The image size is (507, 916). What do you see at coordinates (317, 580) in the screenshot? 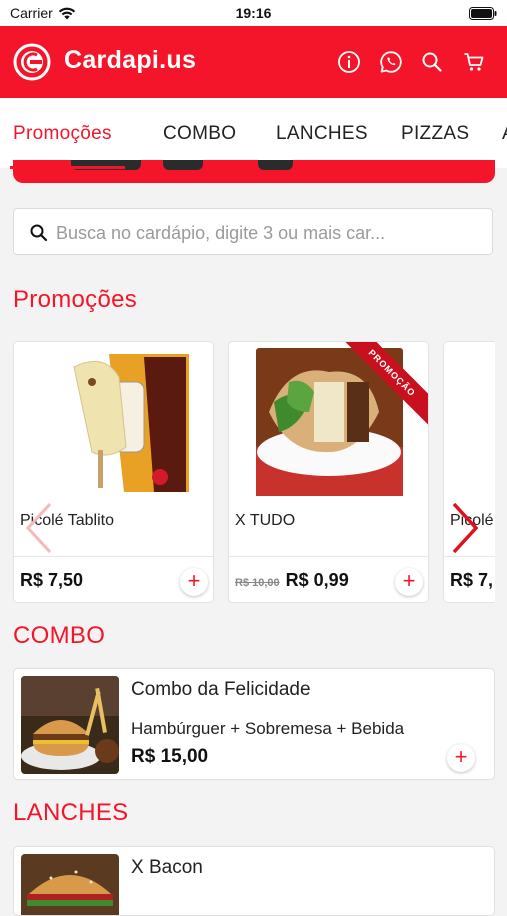
I see `price-value: R$ 0,99` at bounding box center [317, 580].